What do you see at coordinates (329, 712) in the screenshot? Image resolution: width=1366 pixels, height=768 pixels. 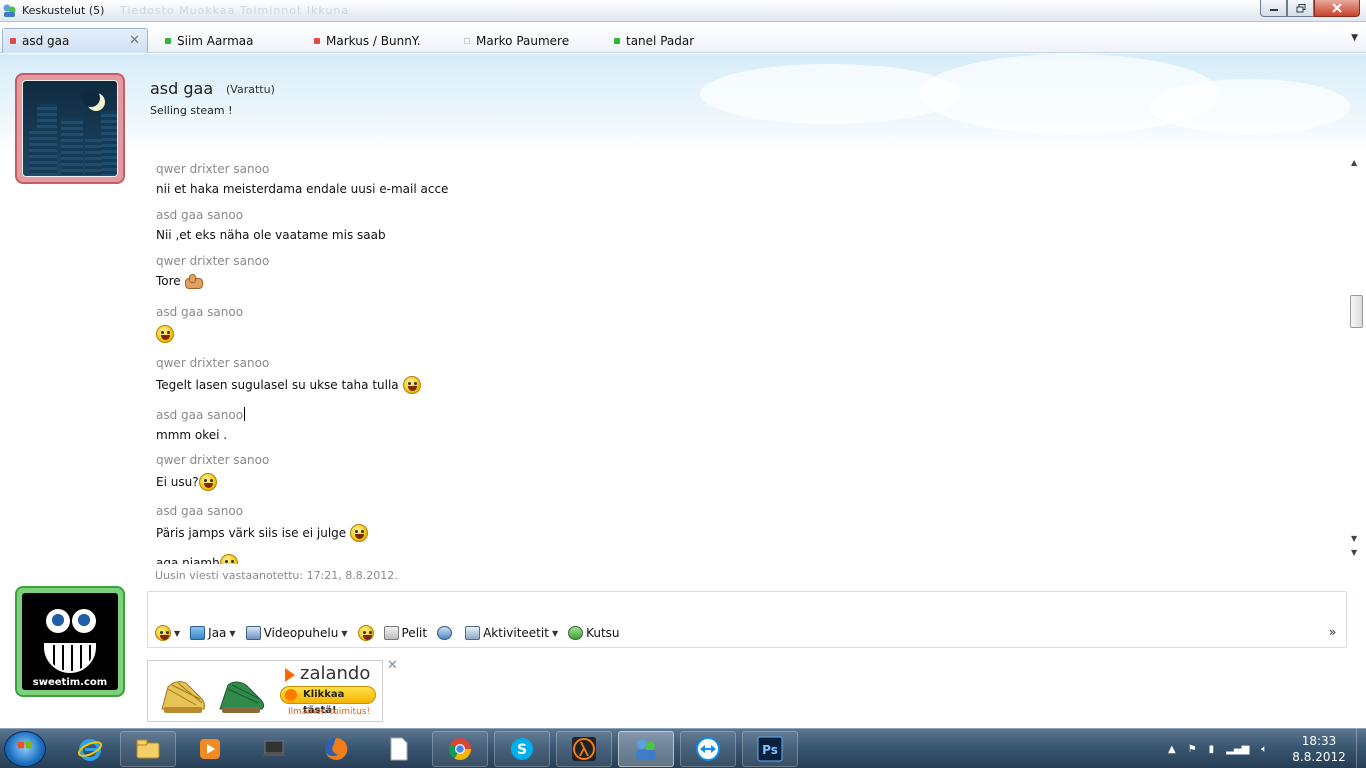 I see `ad-subtext: Ilmainen toimitus!` at bounding box center [329, 712].